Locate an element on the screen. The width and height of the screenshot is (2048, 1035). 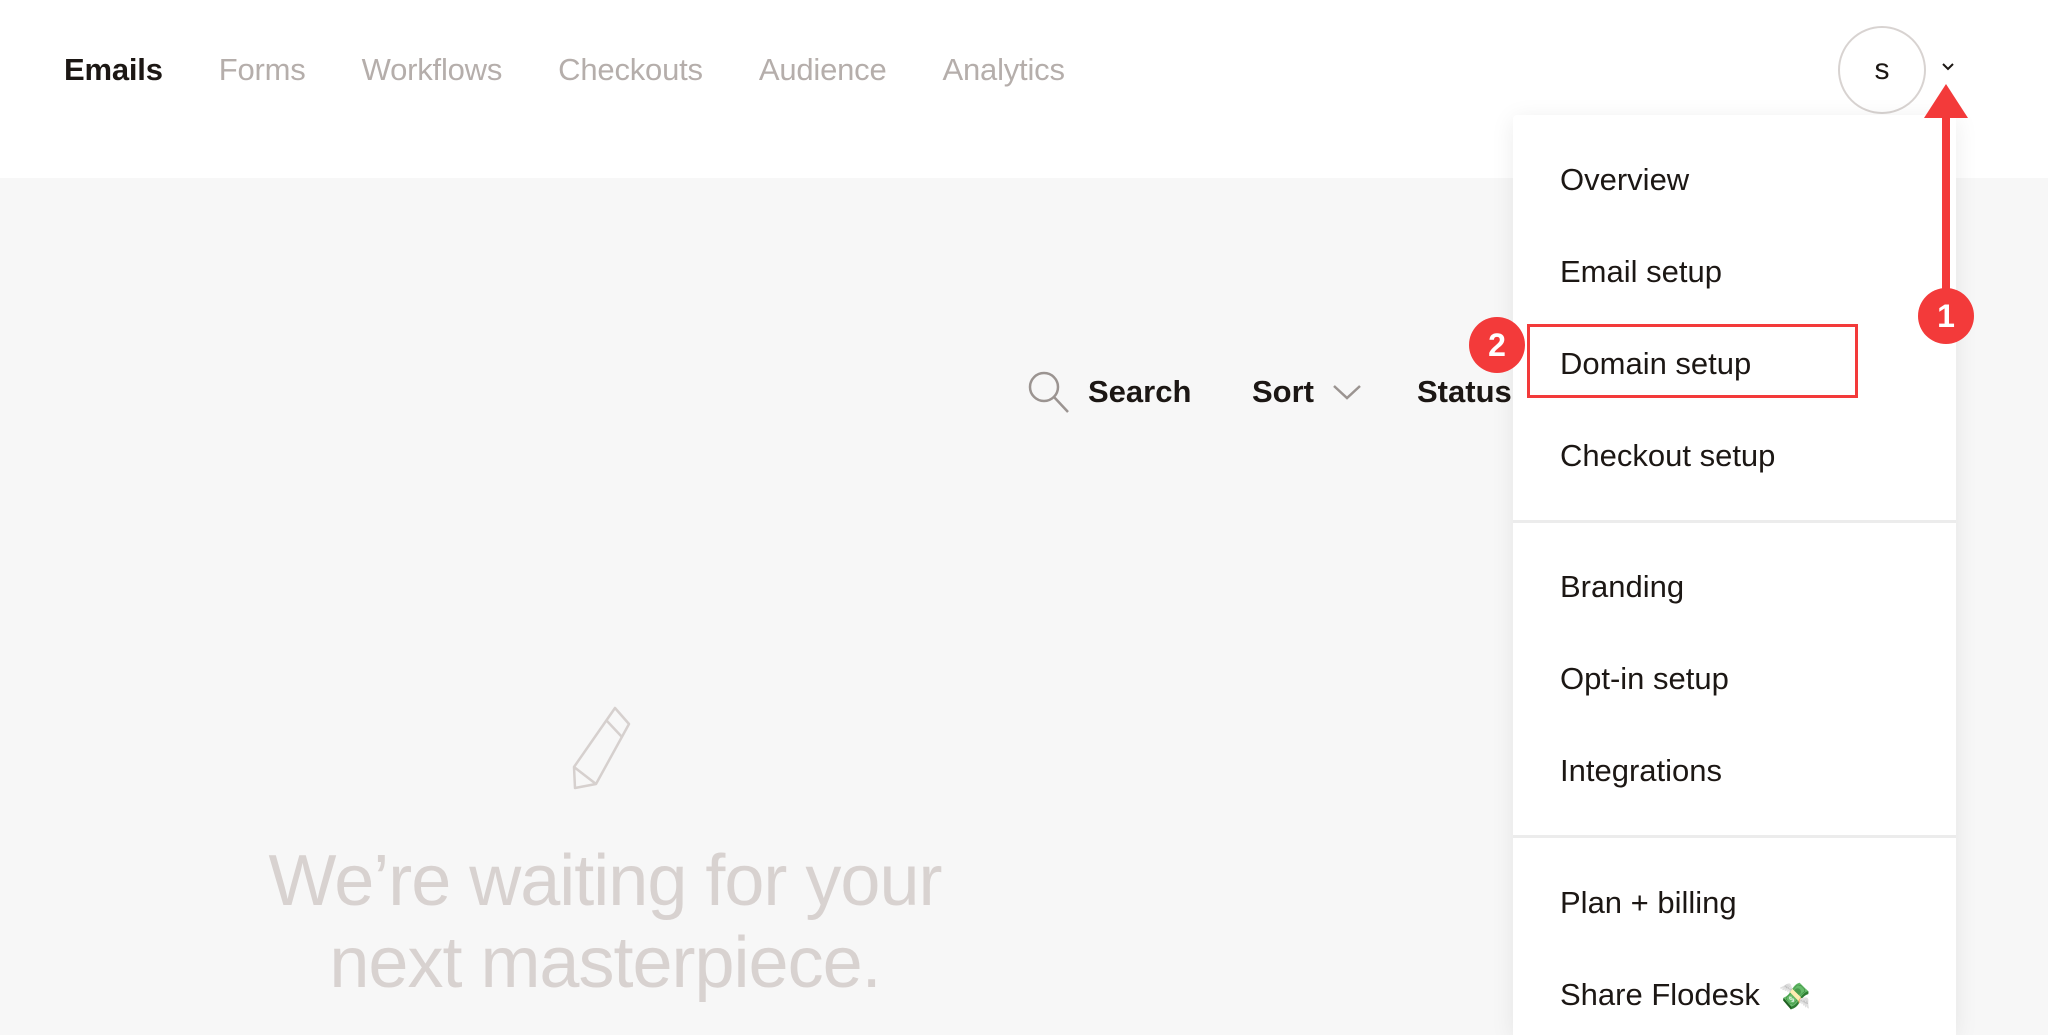
menu-item-opt-in-setup: Opt-in setup is located at coordinates (1644, 679).